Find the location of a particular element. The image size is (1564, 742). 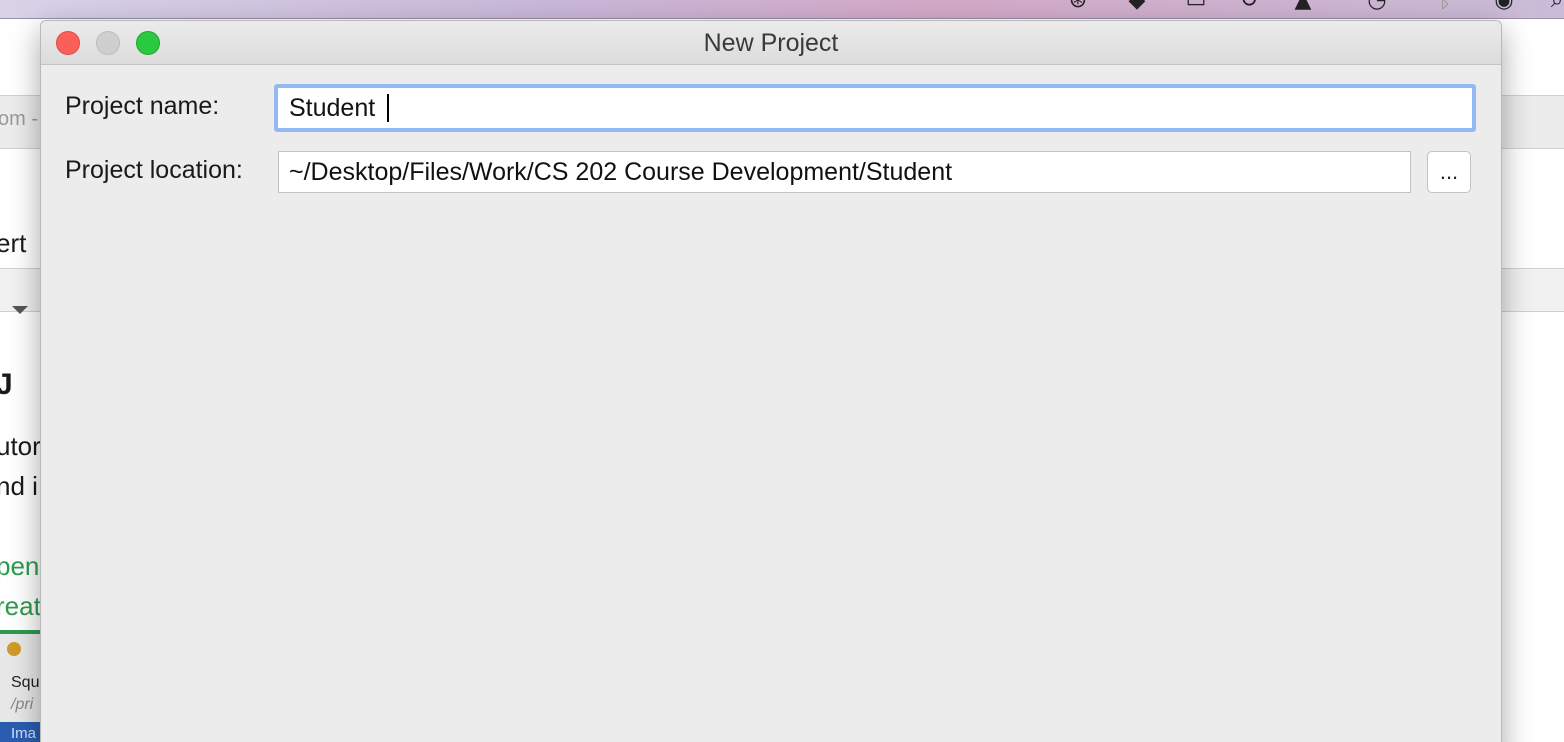

background-link: reat is located at coordinates (20, 606).